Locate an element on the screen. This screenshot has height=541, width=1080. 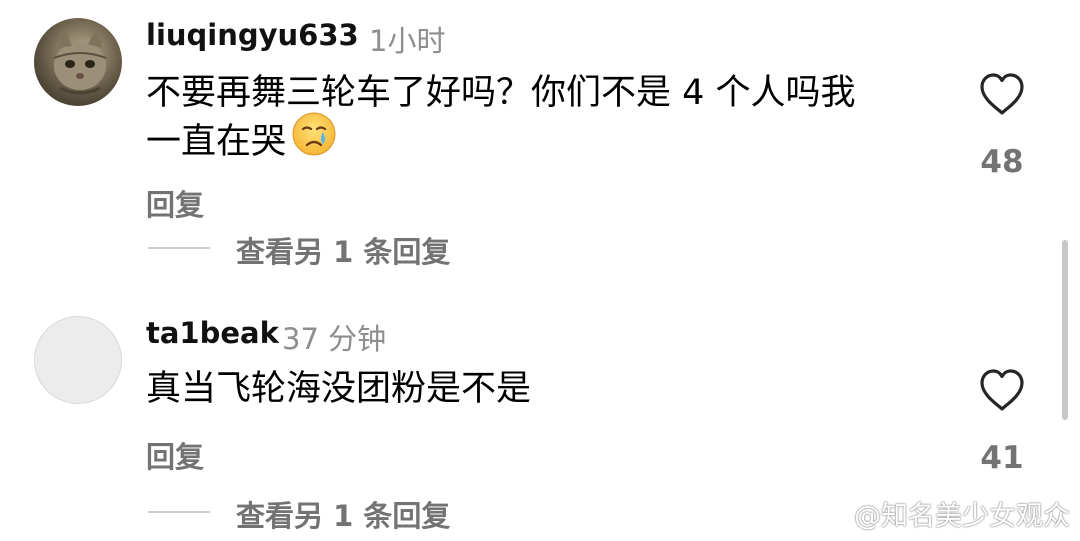
comment-timestamp: 1小时 is located at coordinates (407, 41).